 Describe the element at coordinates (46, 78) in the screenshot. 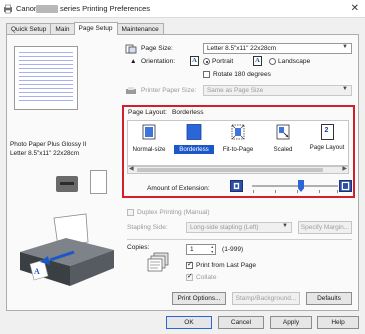

I see `preview-text-lines` at that location.